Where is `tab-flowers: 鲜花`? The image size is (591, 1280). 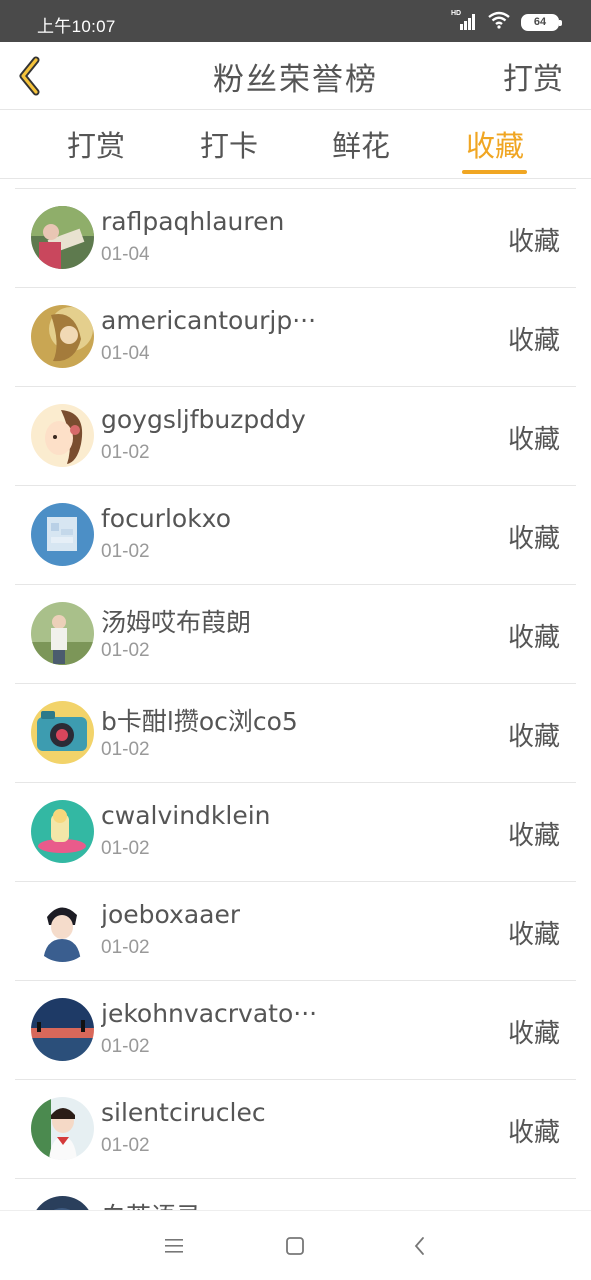
tab-flowers: 鲜花 is located at coordinates (361, 144).